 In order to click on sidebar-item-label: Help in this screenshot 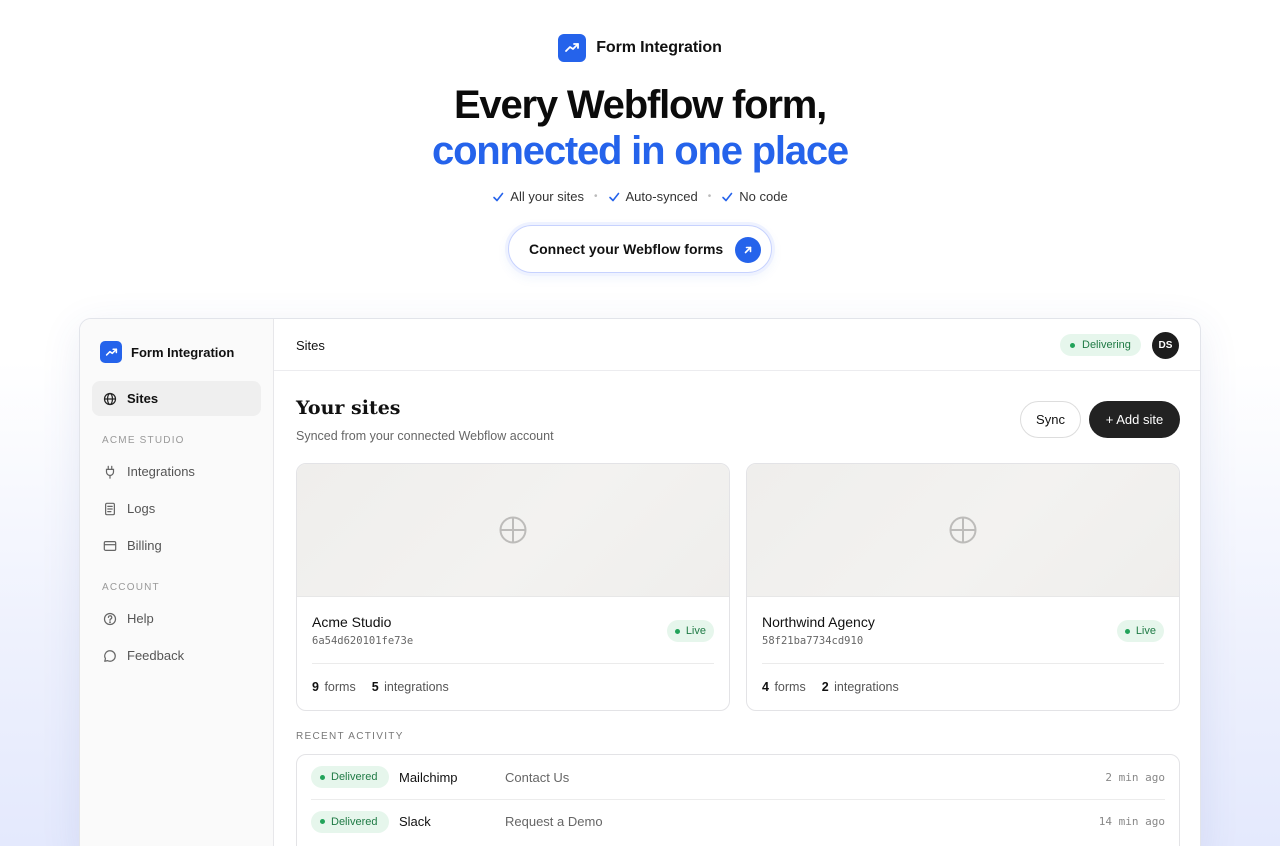, I will do `click(140, 618)`.